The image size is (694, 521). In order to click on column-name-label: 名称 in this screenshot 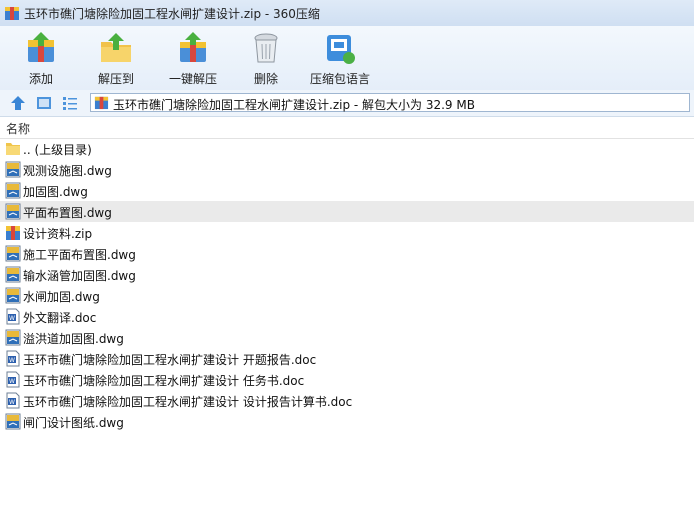, I will do `click(18, 129)`.